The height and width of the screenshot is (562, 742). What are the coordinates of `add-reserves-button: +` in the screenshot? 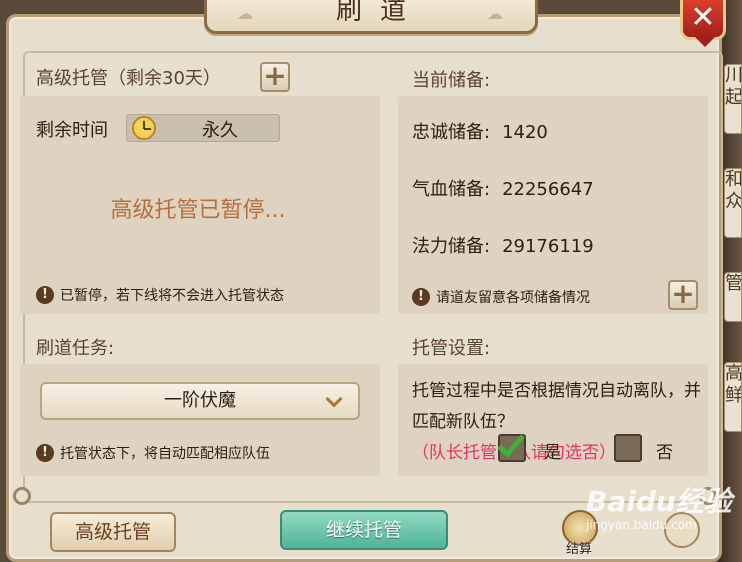 It's located at (683, 295).